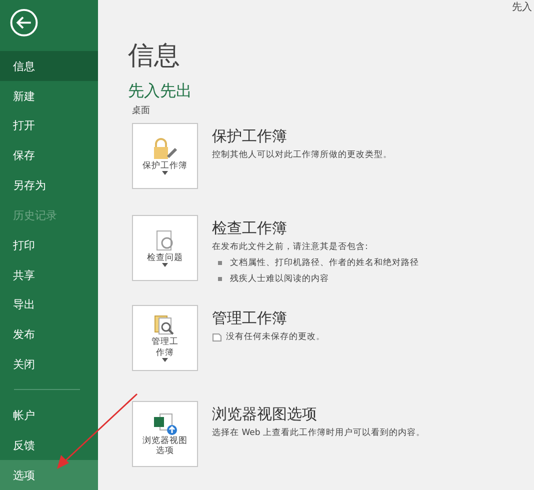 The width and height of the screenshot is (534, 490). What do you see at coordinates (49, 275) in the screenshot?
I see `sidebar-item: 共享` at bounding box center [49, 275].